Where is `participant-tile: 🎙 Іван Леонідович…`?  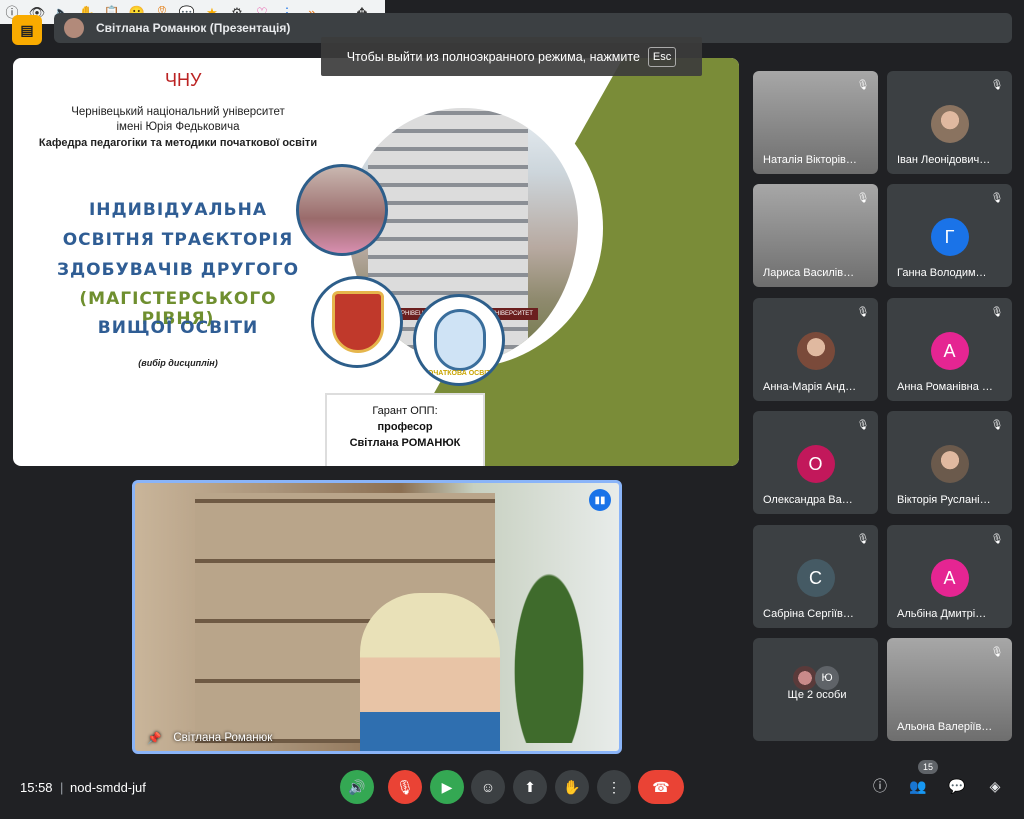 participant-tile: 🎙 Іван Леонідович… is located at coordinates (949, 122).